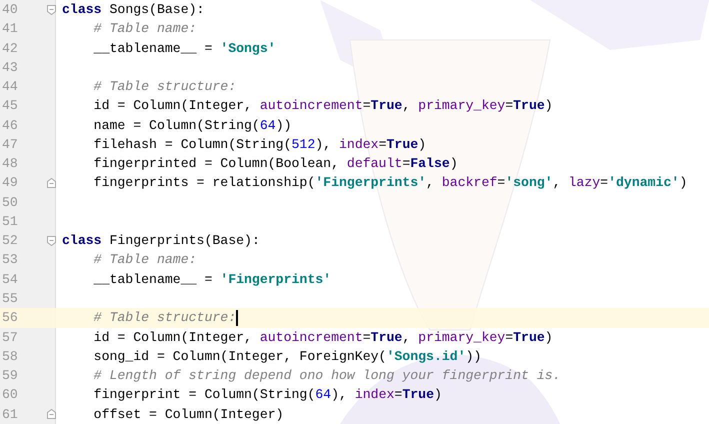 Image resolution: width=709 pixels, height=424 pixels. Describe the element at coordinates (10, 164) in the screenshot. I see `line-number: 48` at that location.